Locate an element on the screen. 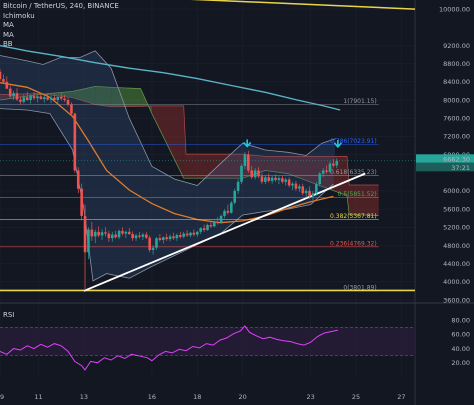 The height and width of the screenshot is (405, 474). time-axis-tick-label: 09 is located at coordinates (2, 397).